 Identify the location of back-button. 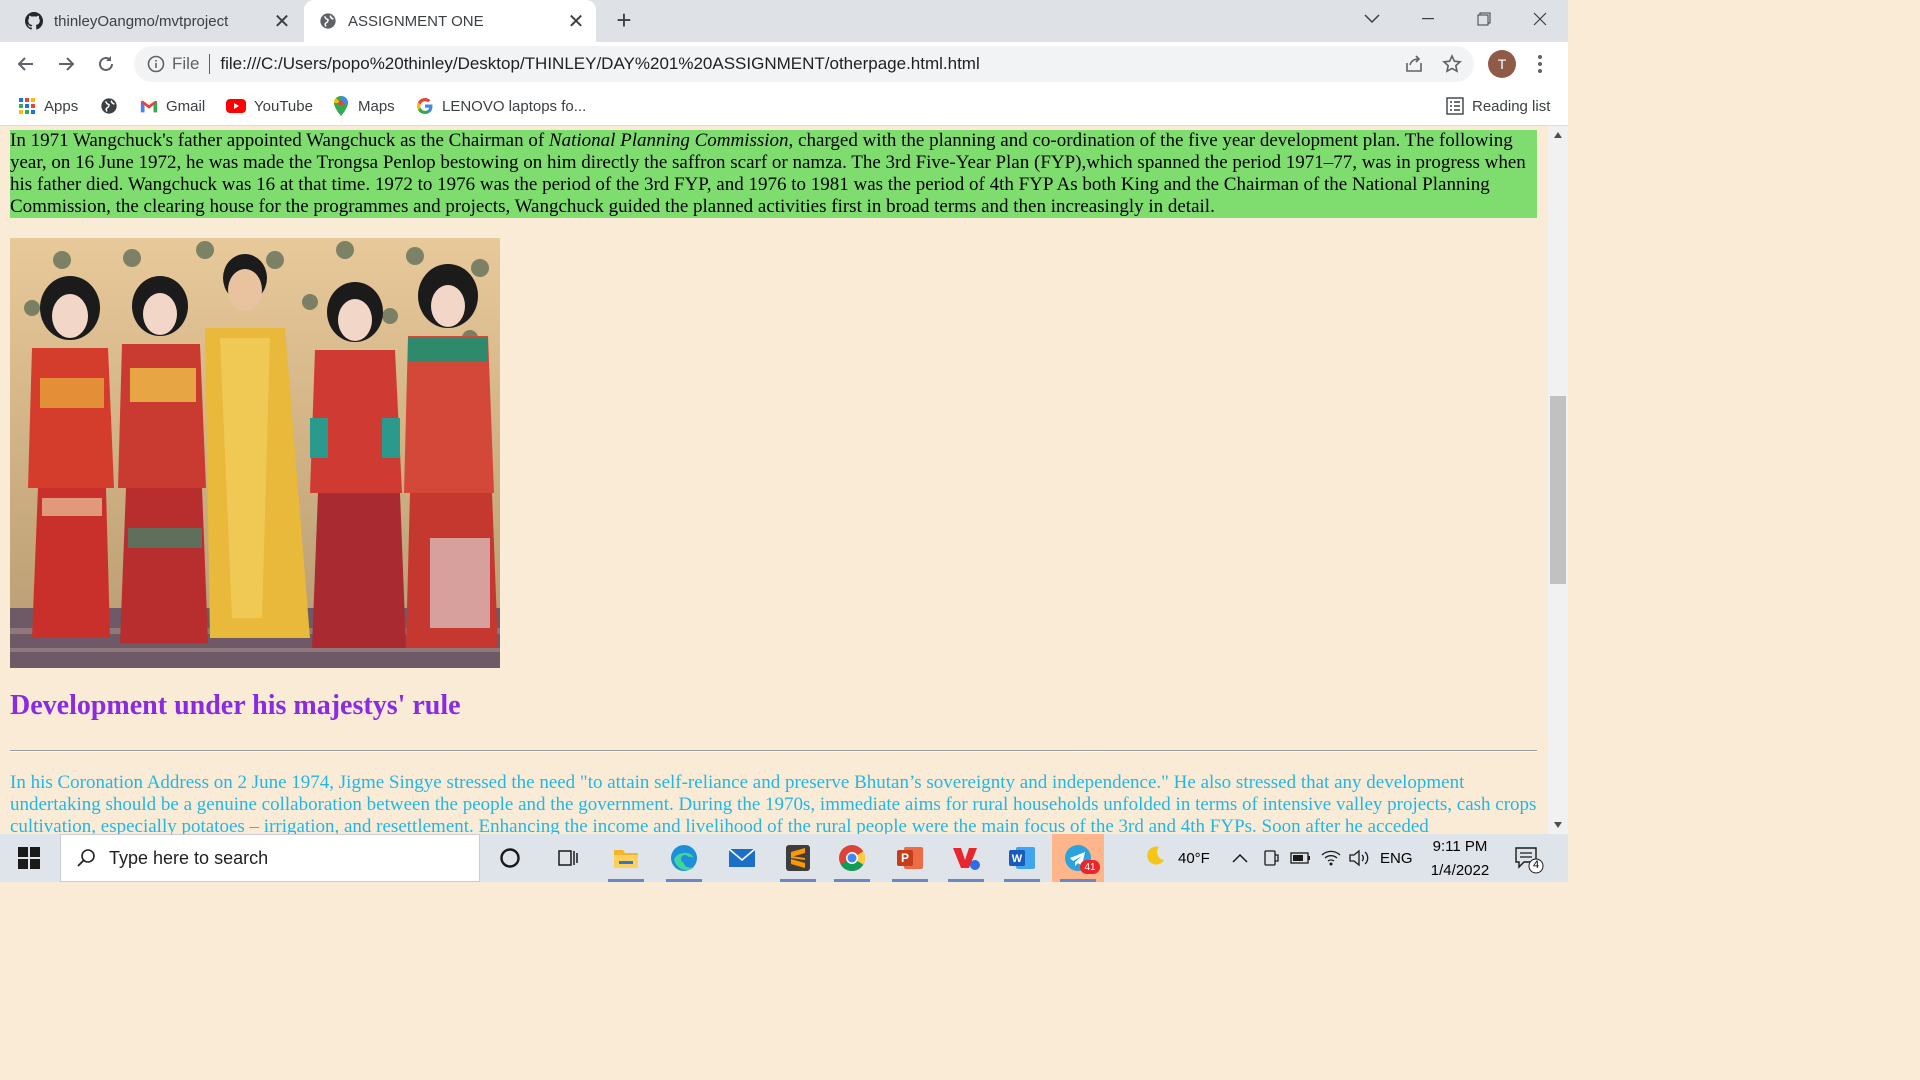
(26, 64).